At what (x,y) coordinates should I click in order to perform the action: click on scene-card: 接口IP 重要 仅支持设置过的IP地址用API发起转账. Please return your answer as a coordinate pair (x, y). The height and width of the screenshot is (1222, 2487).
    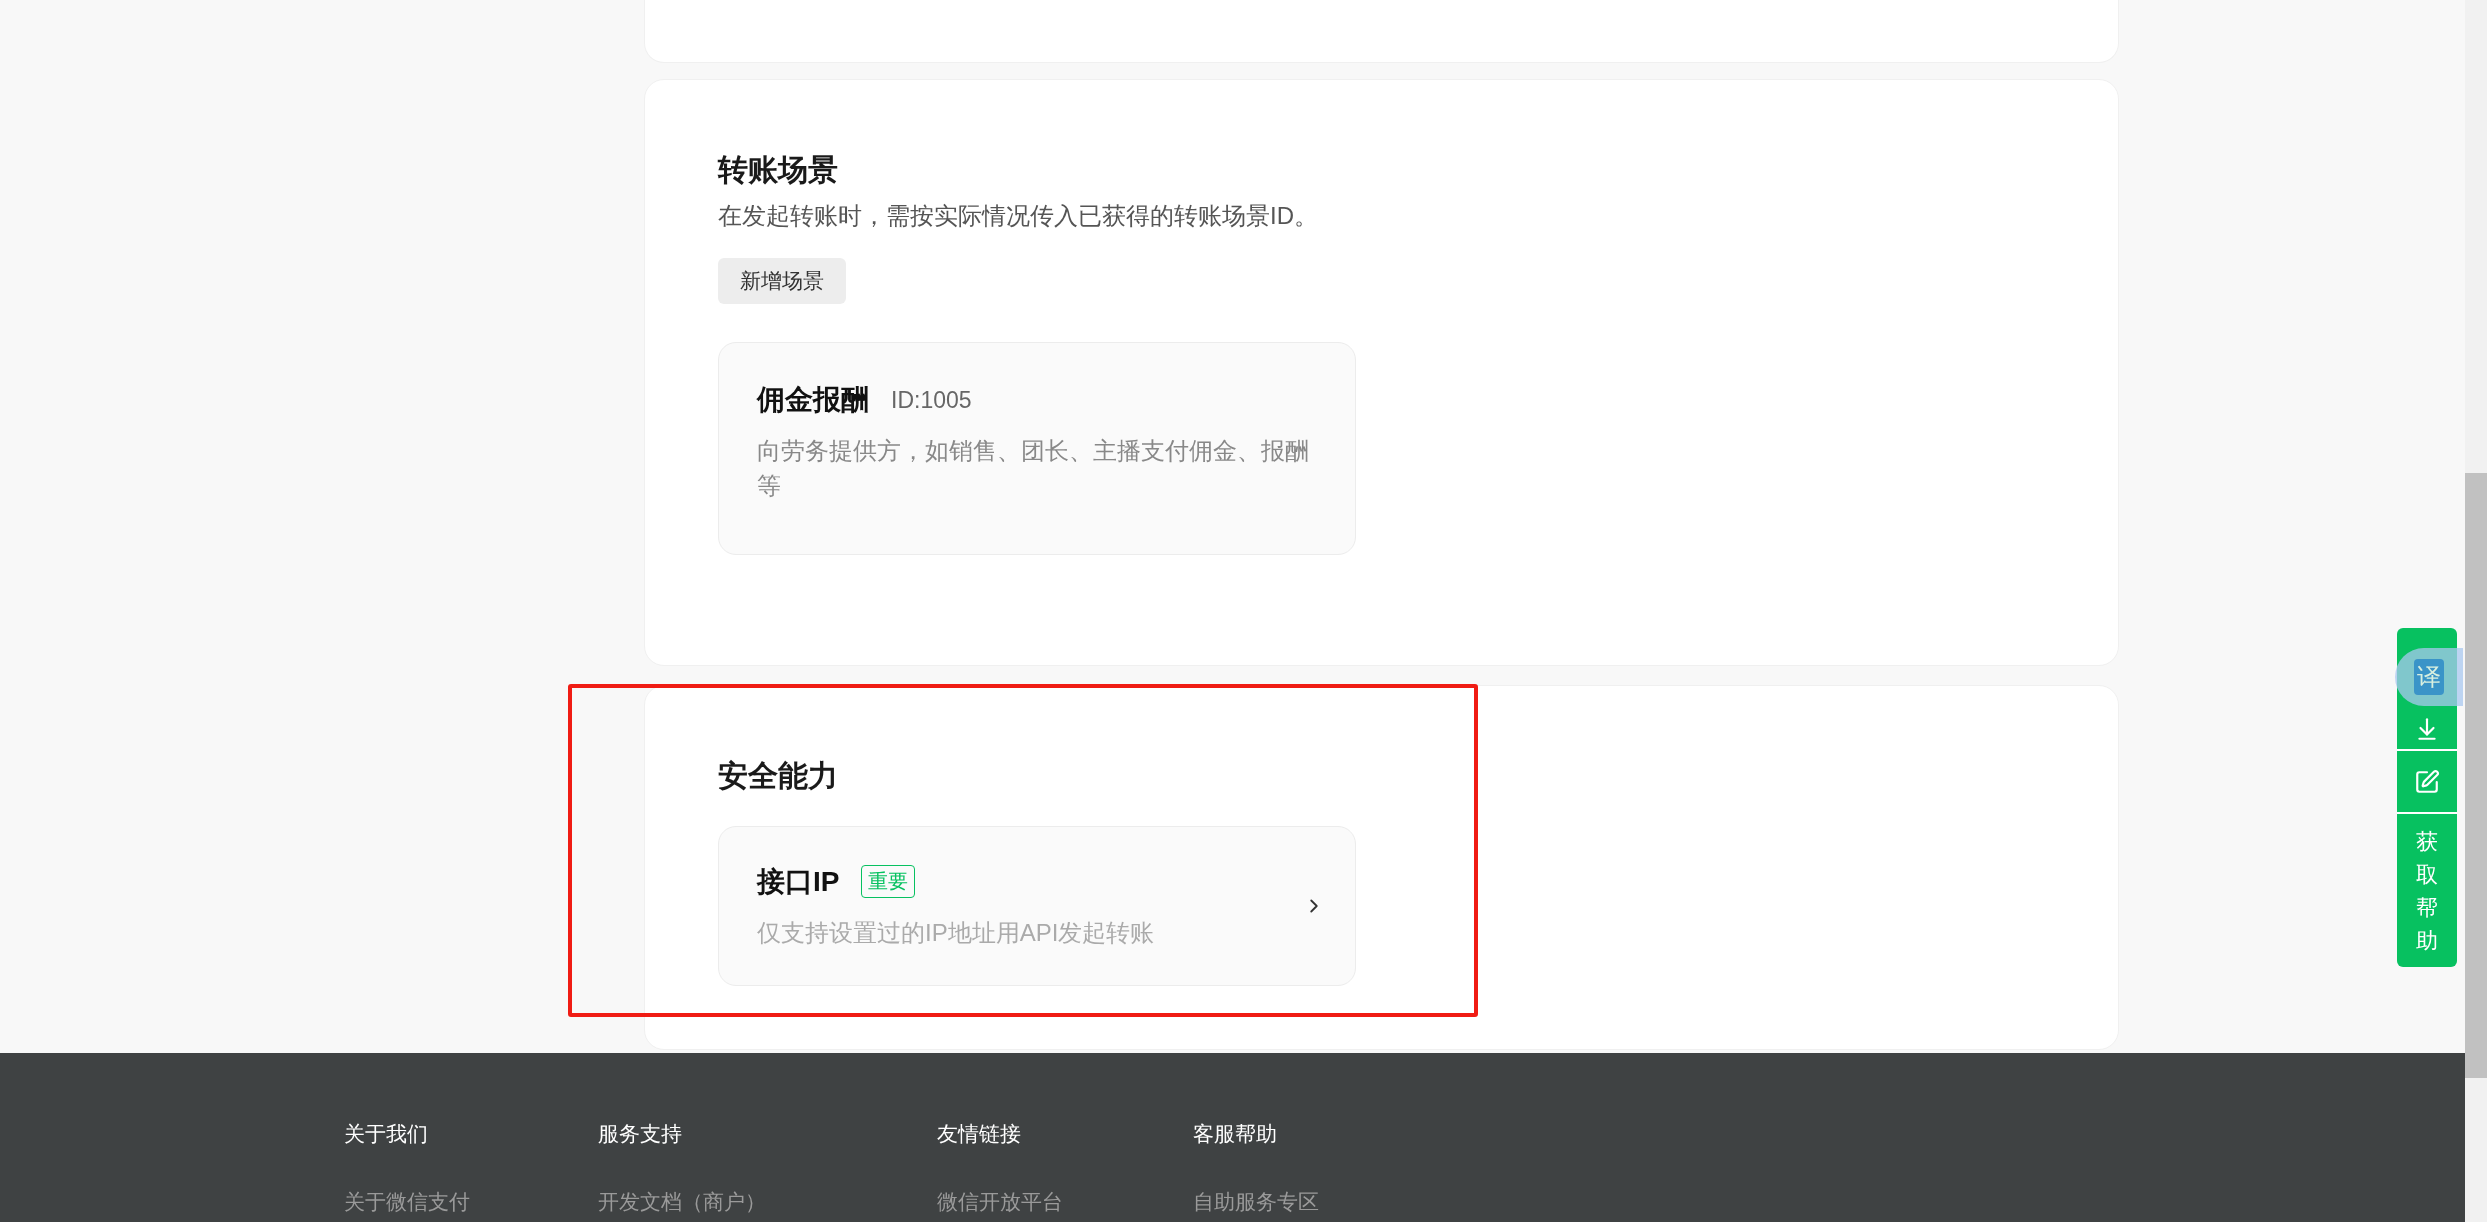
    Looking at the image, I should click on (1037, 906).